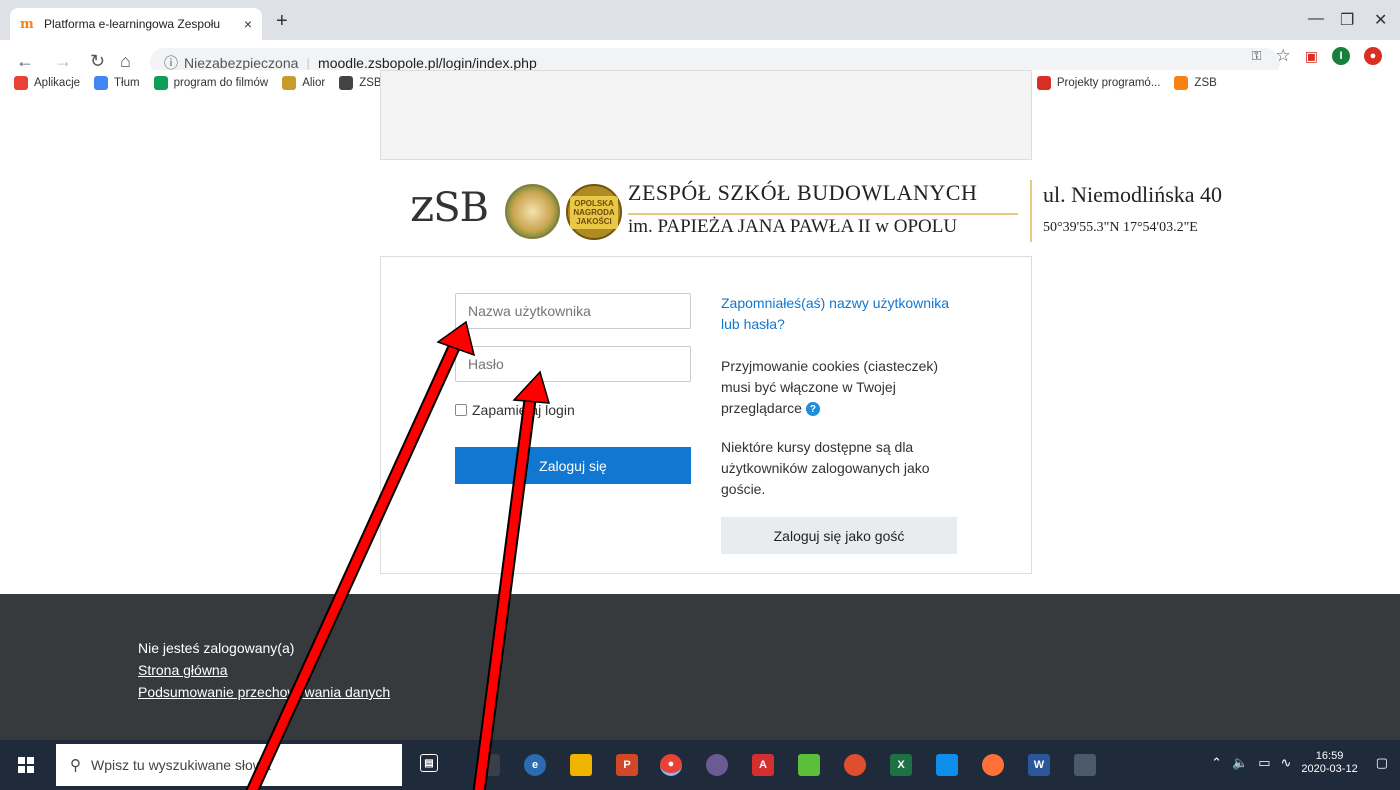 The height and width of the screenshot is (790, 1400). What do you see at coordinates (21, 83) in the screenshot?
I see `apps-grid-icon` at bounding box center [21, 83].